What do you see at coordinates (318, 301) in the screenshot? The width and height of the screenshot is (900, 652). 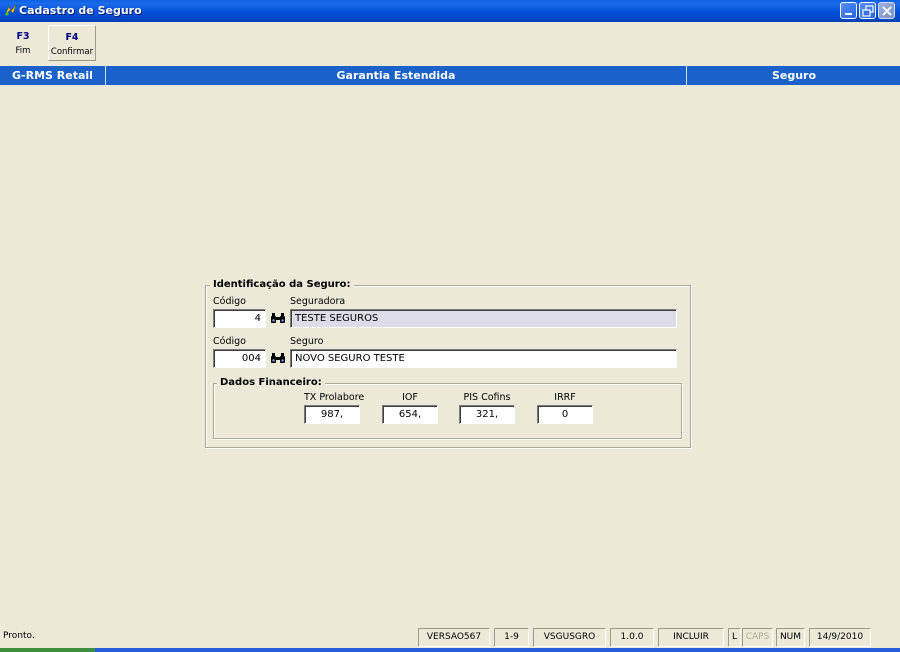 I see `seguradora-name-label: Seguradora` at bounding box center [318, 301].